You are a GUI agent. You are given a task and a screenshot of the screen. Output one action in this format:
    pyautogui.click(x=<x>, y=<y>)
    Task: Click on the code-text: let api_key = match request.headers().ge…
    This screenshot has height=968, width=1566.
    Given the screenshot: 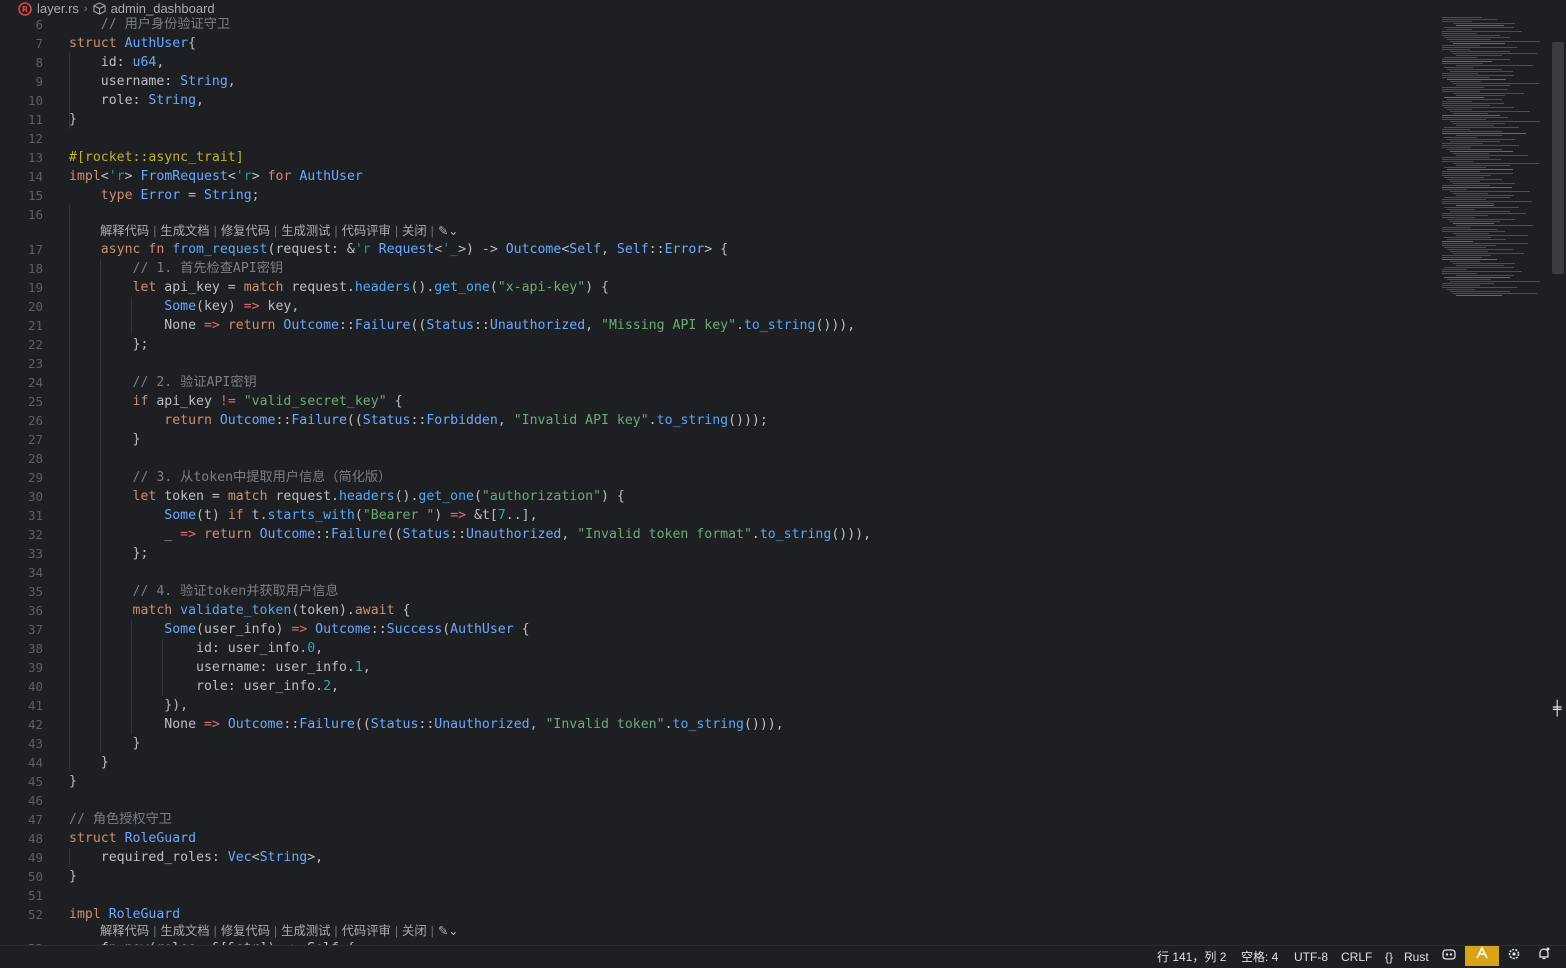 What is the action you would take?
    pyautogui.click(x=339, y=287)
    